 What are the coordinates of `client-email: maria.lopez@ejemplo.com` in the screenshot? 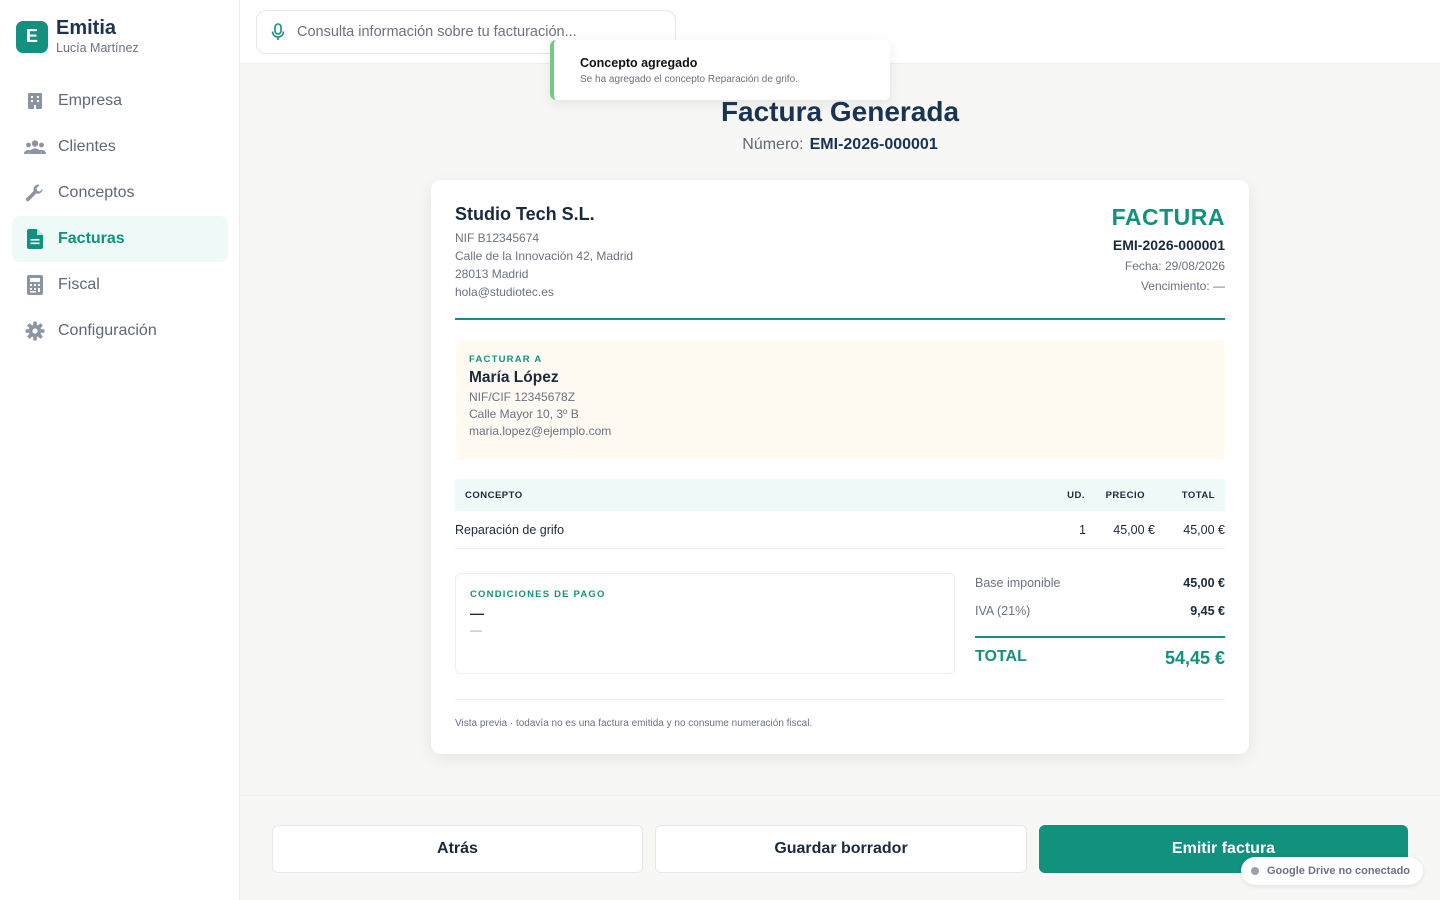 It's located at (540, 431).